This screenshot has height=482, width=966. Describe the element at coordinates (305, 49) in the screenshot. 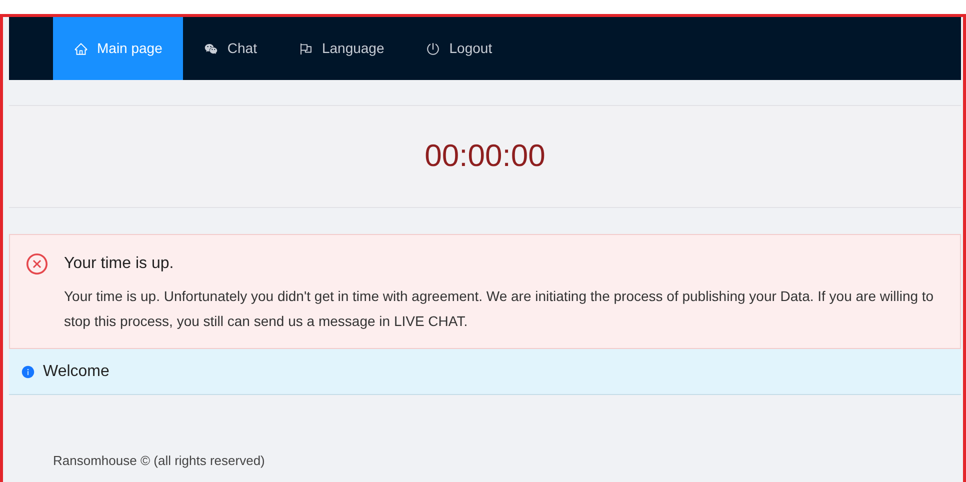

I see `flag-icon` at that location.